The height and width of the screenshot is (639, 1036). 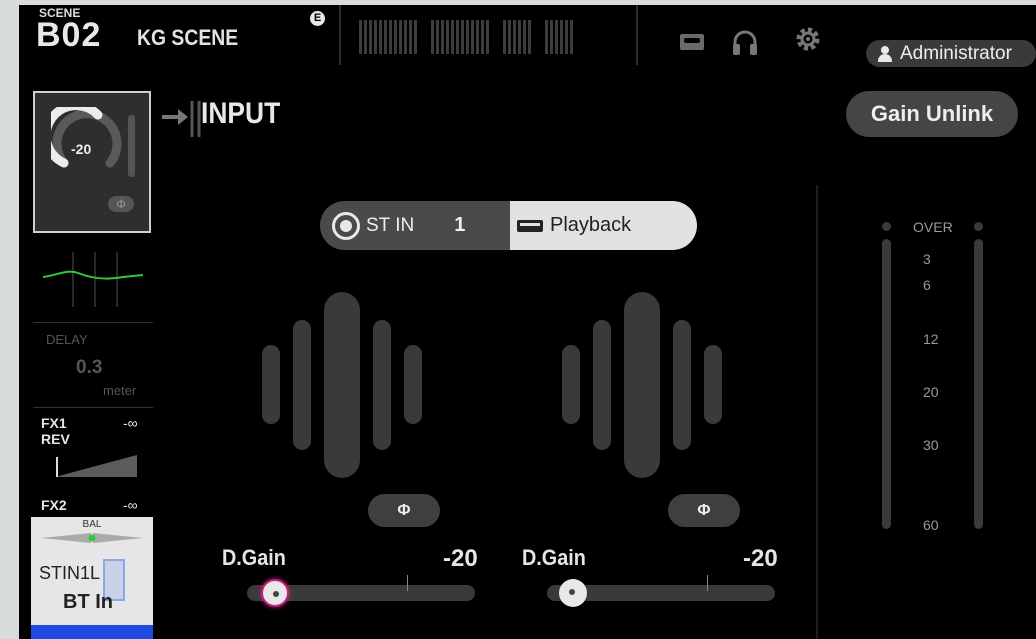 What do you see at coordinates (978, 384) in the screenshot?
I see `level-meter-right` at bounding box center [978, 384].